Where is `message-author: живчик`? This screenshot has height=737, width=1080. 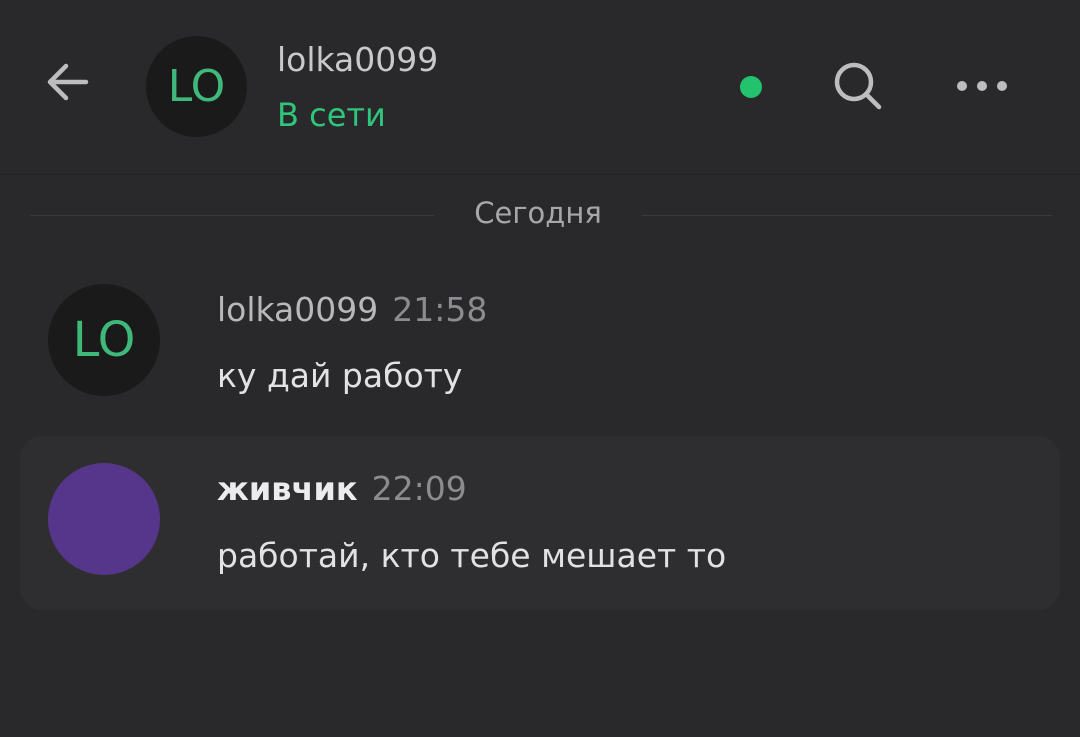 message-author: живчик is located at coordinates (287, 489).